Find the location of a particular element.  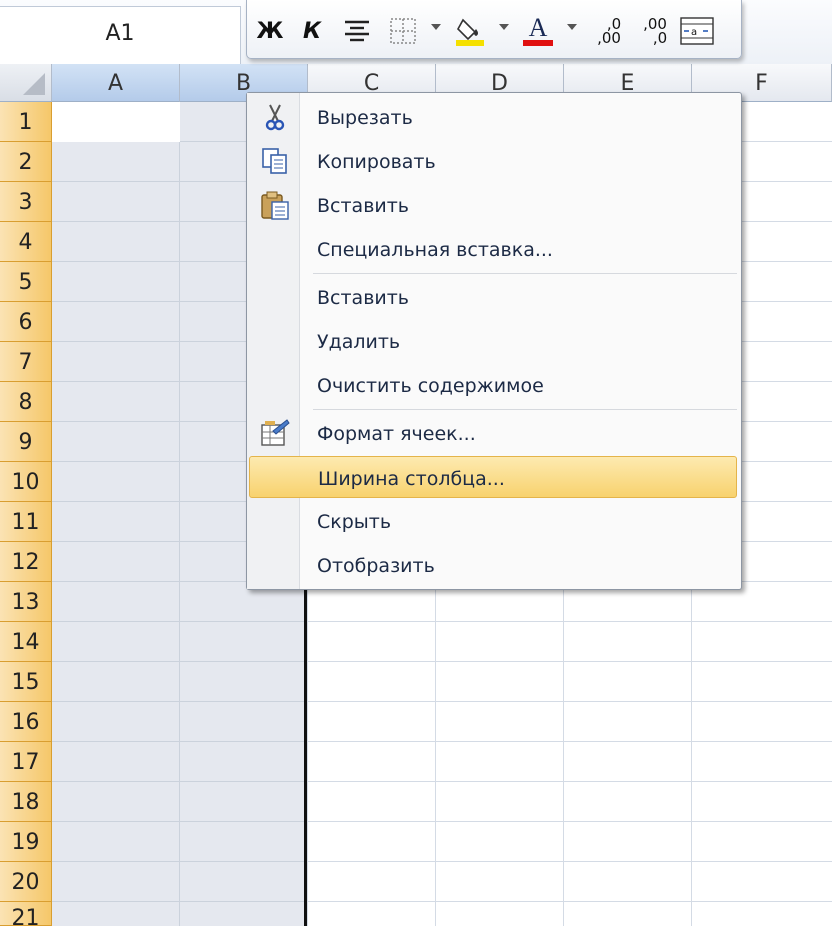

menu-item-label: Очистить содержимое is located at coordinates (430, 386).